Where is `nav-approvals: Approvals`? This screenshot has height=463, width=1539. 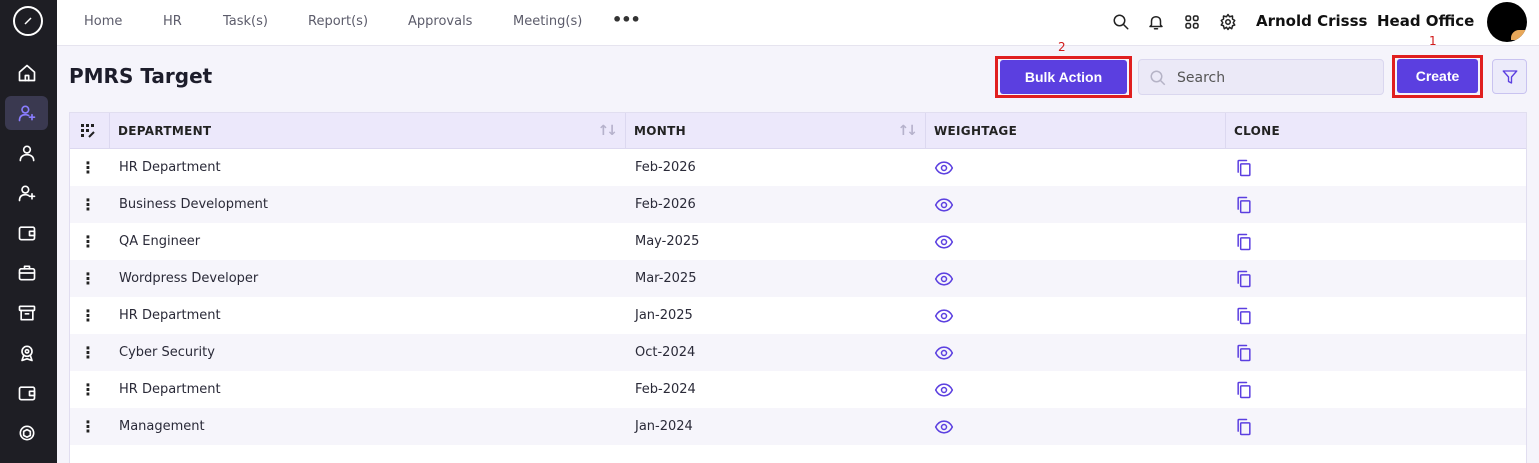
nav-approvals: Approvals is located at coordinates (440, 21).